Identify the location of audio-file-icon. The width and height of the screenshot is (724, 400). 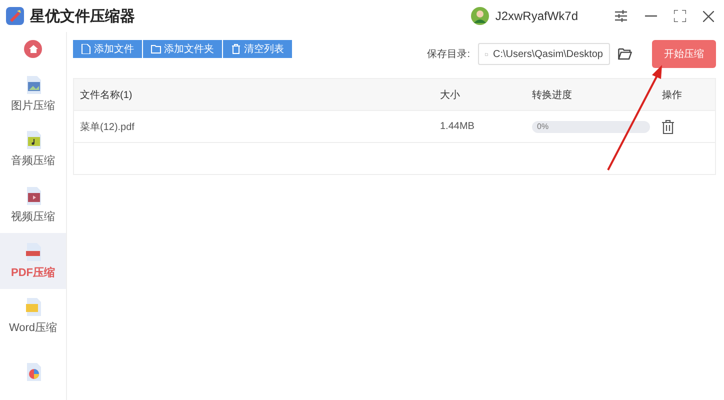
(33, 140).